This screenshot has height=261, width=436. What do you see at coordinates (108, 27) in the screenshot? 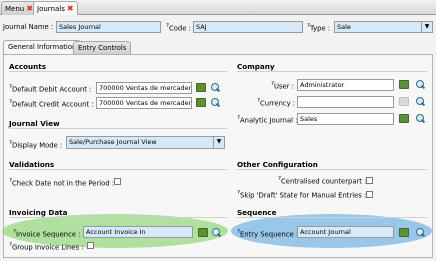
I see `journal-name-input: Sales Journal` at bounding box center [108, 27].